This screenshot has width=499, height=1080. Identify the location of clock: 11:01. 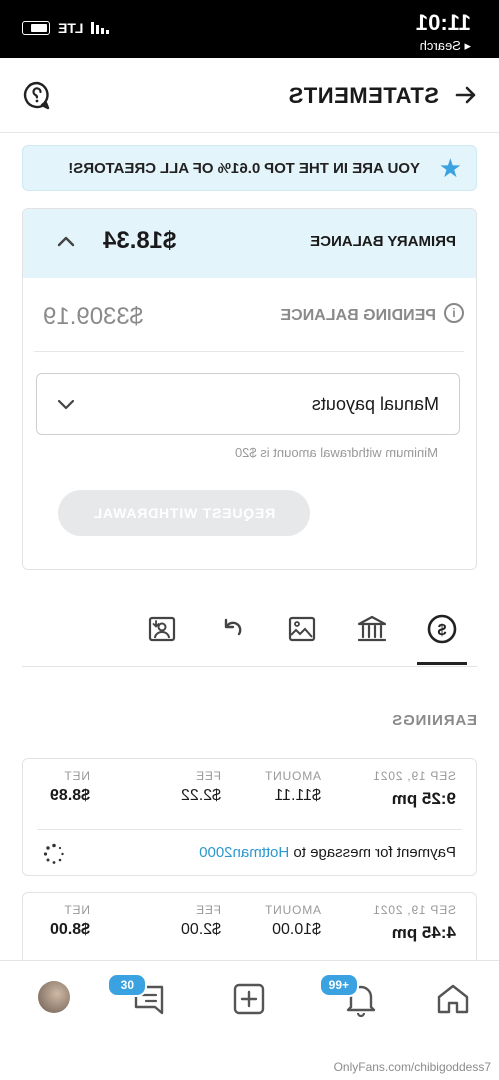
(443, 22).